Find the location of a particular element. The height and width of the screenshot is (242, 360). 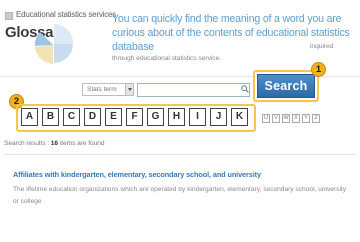

letter-g-button: G is located at coordinates (155, 117).